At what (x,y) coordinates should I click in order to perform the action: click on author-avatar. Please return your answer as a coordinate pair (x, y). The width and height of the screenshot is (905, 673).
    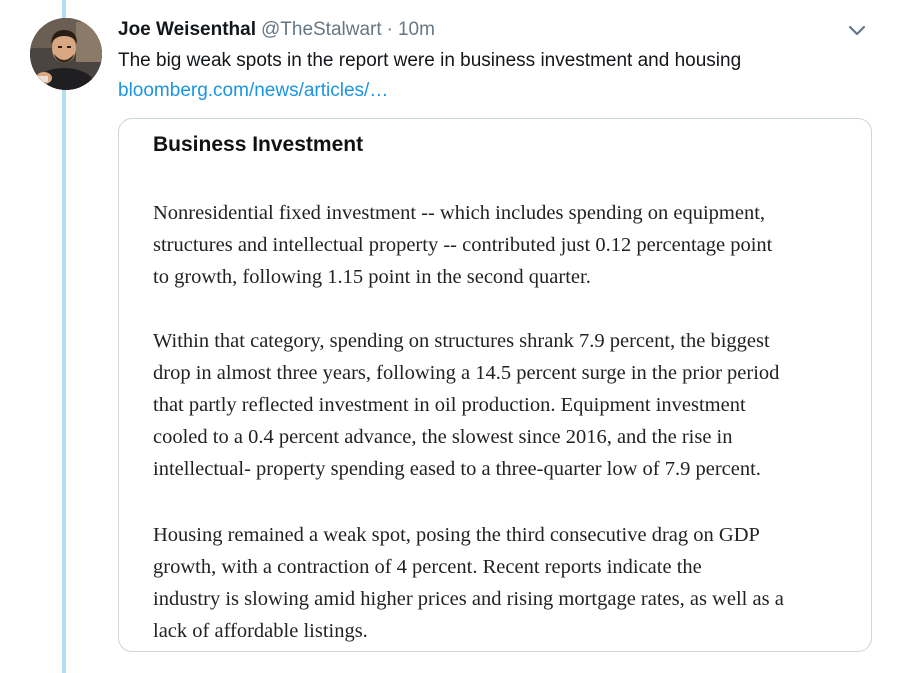
    Looking at the image, I should click on (66, 54).